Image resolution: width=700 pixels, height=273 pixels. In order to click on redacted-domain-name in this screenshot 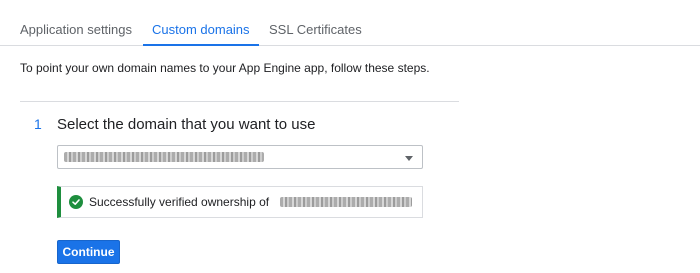, I will do `click(346, 202)`.